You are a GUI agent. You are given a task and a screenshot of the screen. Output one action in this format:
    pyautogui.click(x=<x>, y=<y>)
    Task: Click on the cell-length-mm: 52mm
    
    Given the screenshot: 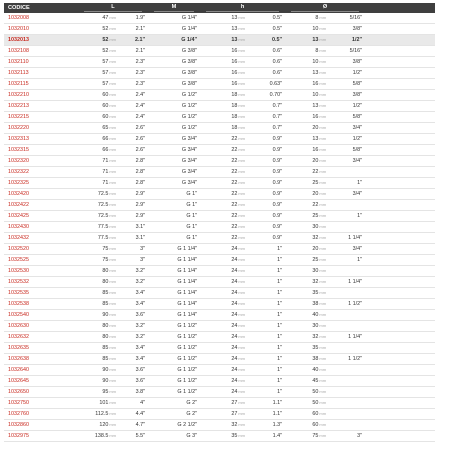 What is the action you would take?
    pyautogui.click(x=98, y=51)
    